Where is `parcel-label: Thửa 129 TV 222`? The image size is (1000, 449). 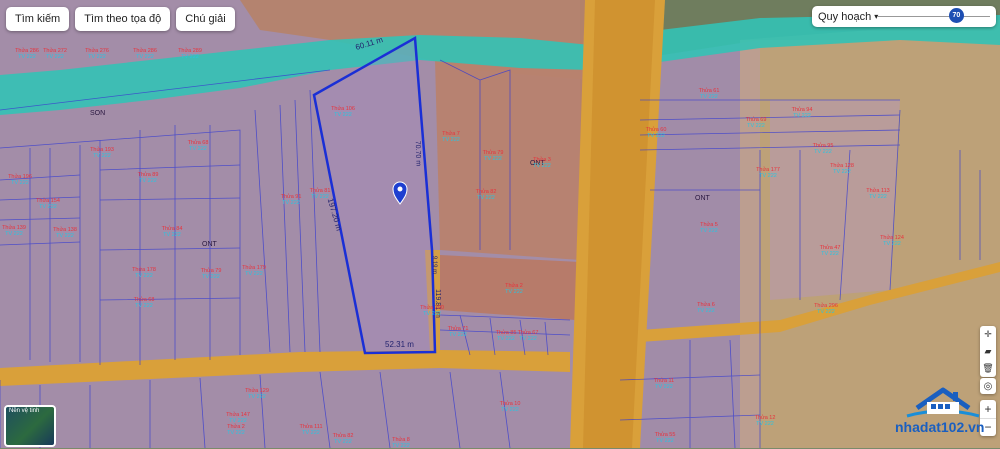 parcel-label: Thửa 129 TV 222 is located at coordinates (257, 394).